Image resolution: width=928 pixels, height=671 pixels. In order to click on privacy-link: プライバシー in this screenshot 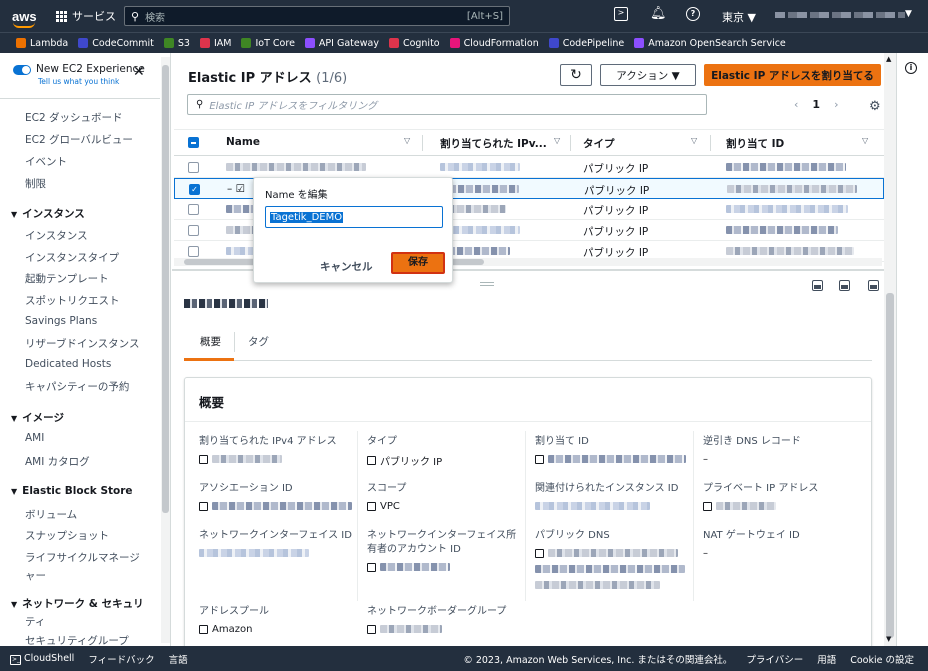, I will do `click(774, 659)`.